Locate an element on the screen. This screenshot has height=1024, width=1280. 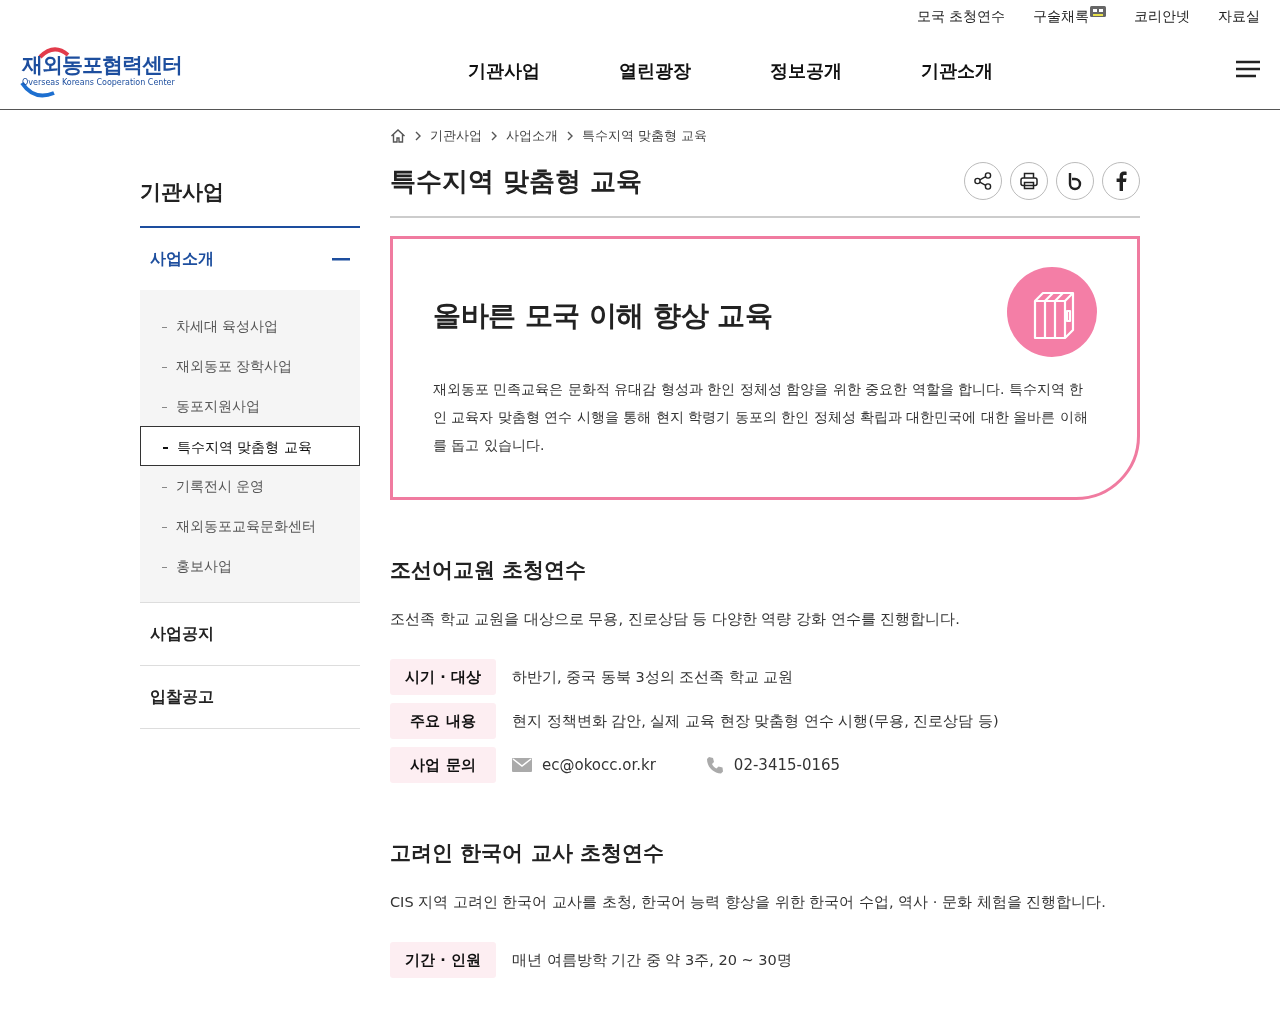
menu-icon is located at coordinates (1248, 69).